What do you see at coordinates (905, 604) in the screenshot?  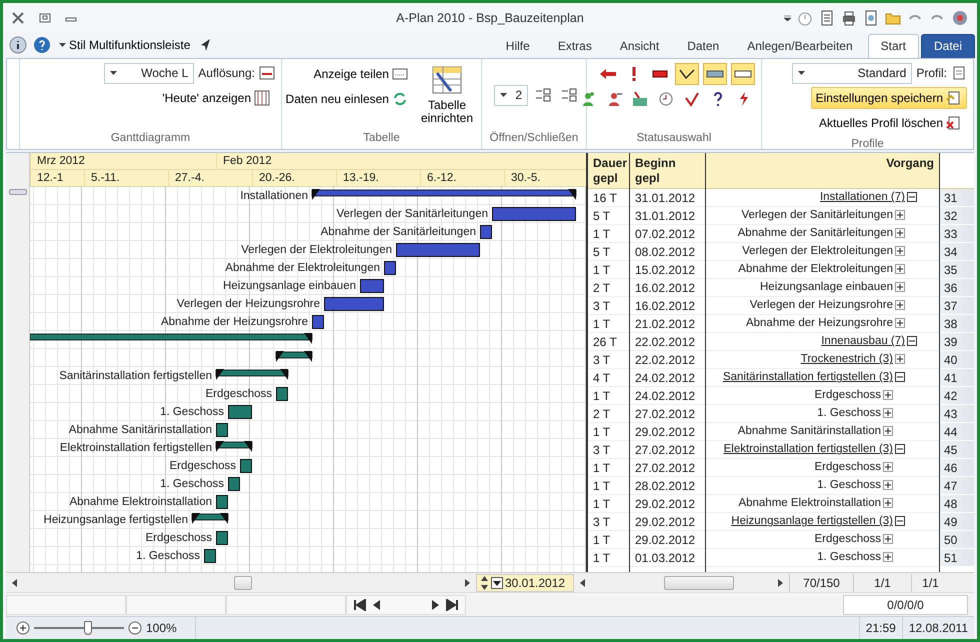 I see `filter-counter: 0/0/0/0` at bounding box center [905, 604].